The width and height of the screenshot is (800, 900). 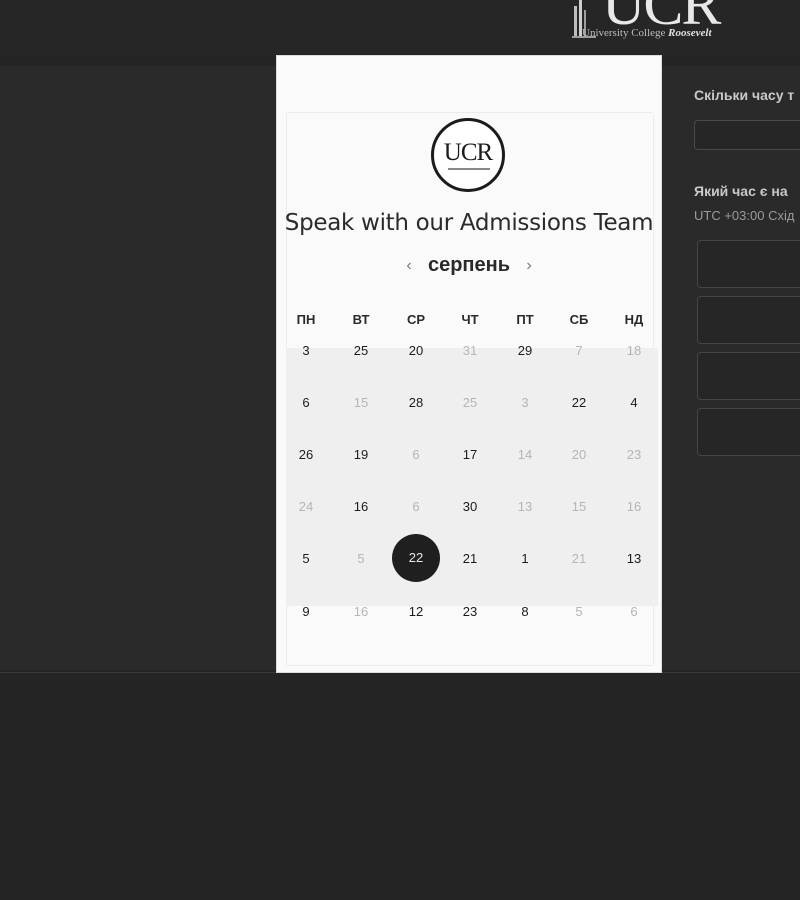 What do you see at coordinates (744, 95) in the screenshot?
I see `duration-question: Скільки часу т` at bounding box center [744, 95].